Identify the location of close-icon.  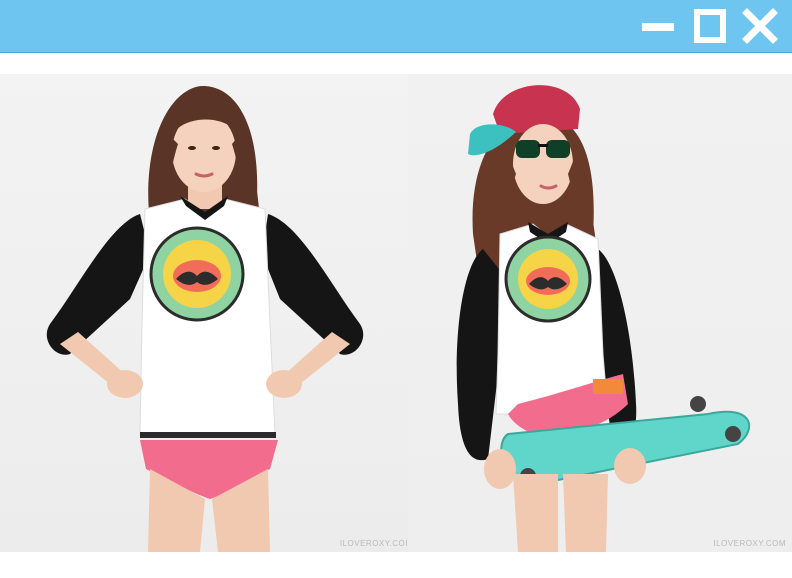
(760, 26).